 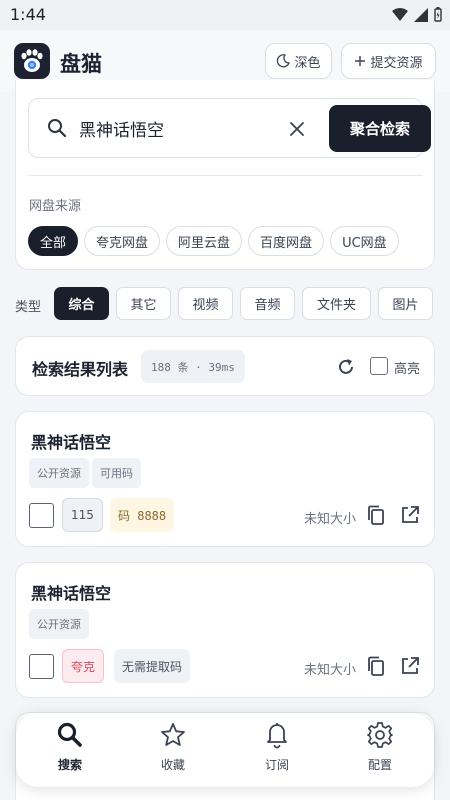 What do you see at coordinates (70, 751) in the screenshot?
I see `nav-search: 搜索` at bounding box center [70, 751].